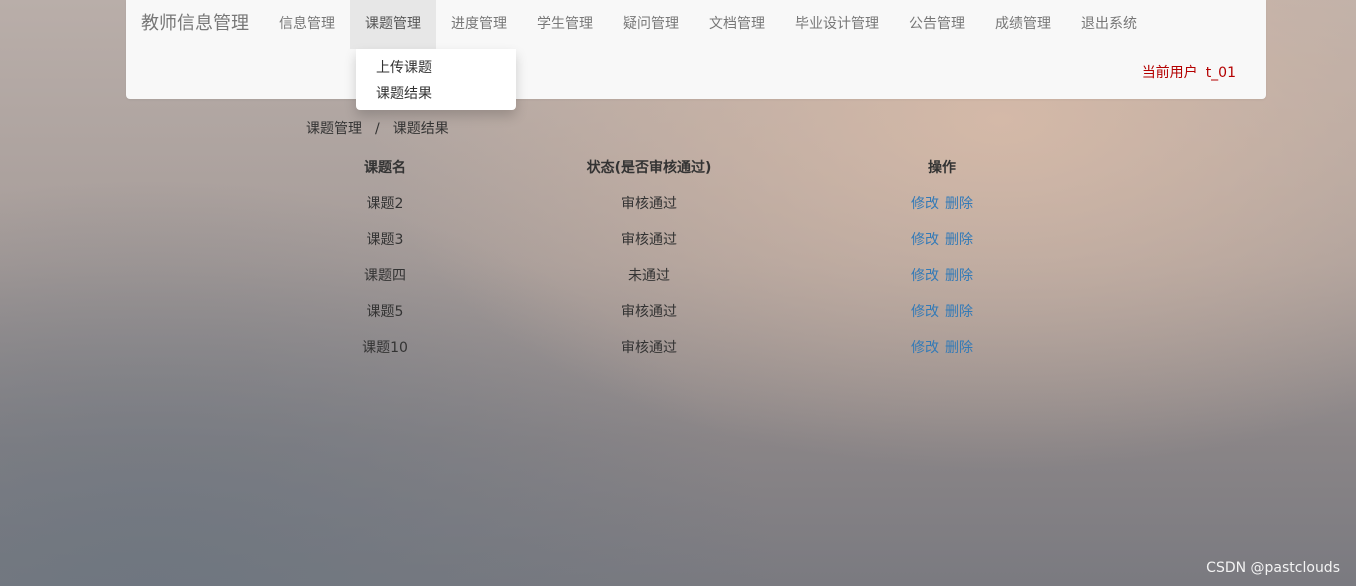 The image size is (1356, 586). Describe the element at coordinates (385, 312) in the screenshot. I see `cell-topic-name: 课题5` at that location.